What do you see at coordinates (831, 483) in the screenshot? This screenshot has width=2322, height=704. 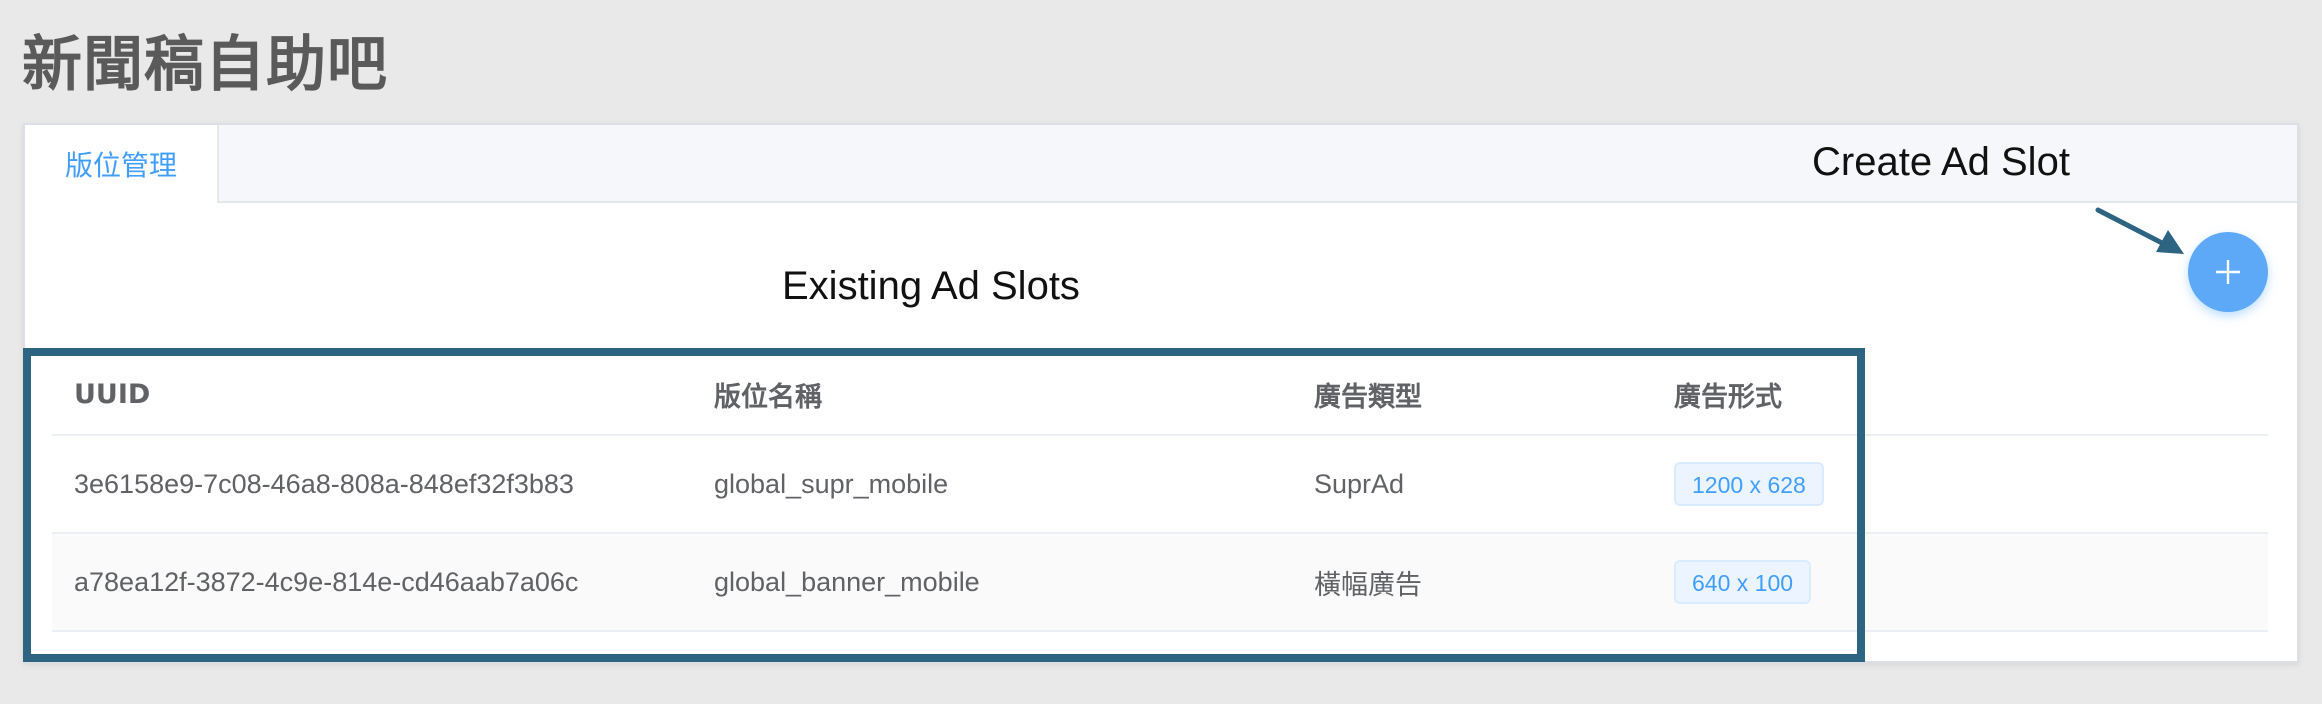 I see `row-slot-name: global_supr_mobile` at bounding box center [831, 483].